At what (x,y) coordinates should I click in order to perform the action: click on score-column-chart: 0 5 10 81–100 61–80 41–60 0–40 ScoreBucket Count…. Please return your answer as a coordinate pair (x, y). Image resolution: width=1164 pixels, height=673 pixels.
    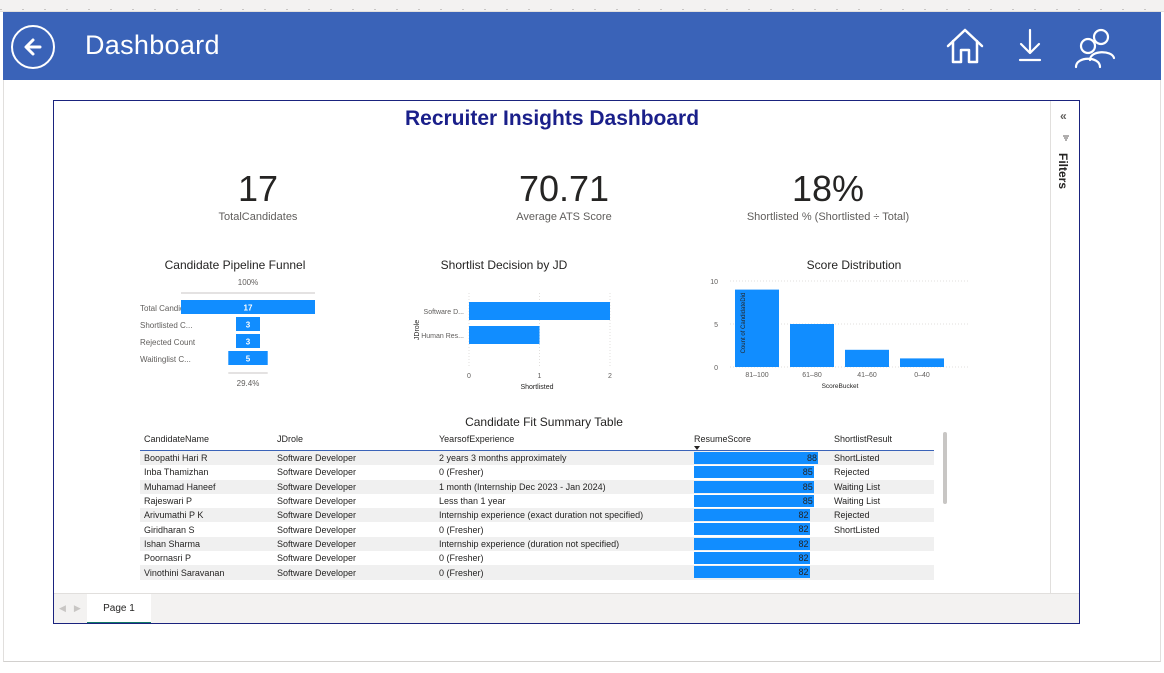
    Looking at the image, I should click on (830, 333).